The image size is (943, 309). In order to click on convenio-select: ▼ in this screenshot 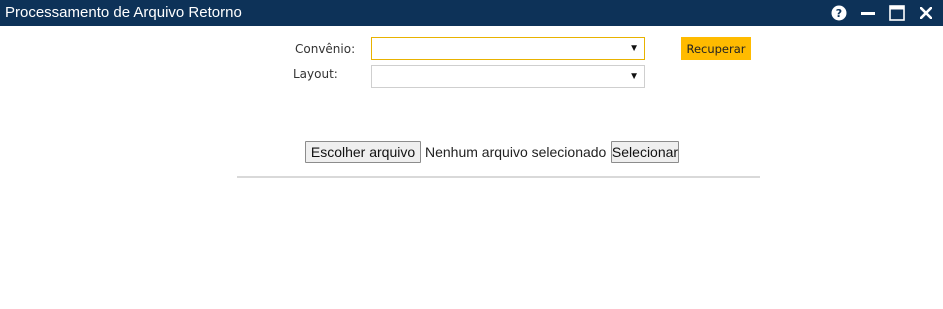, I will do `click(508, 48)`.